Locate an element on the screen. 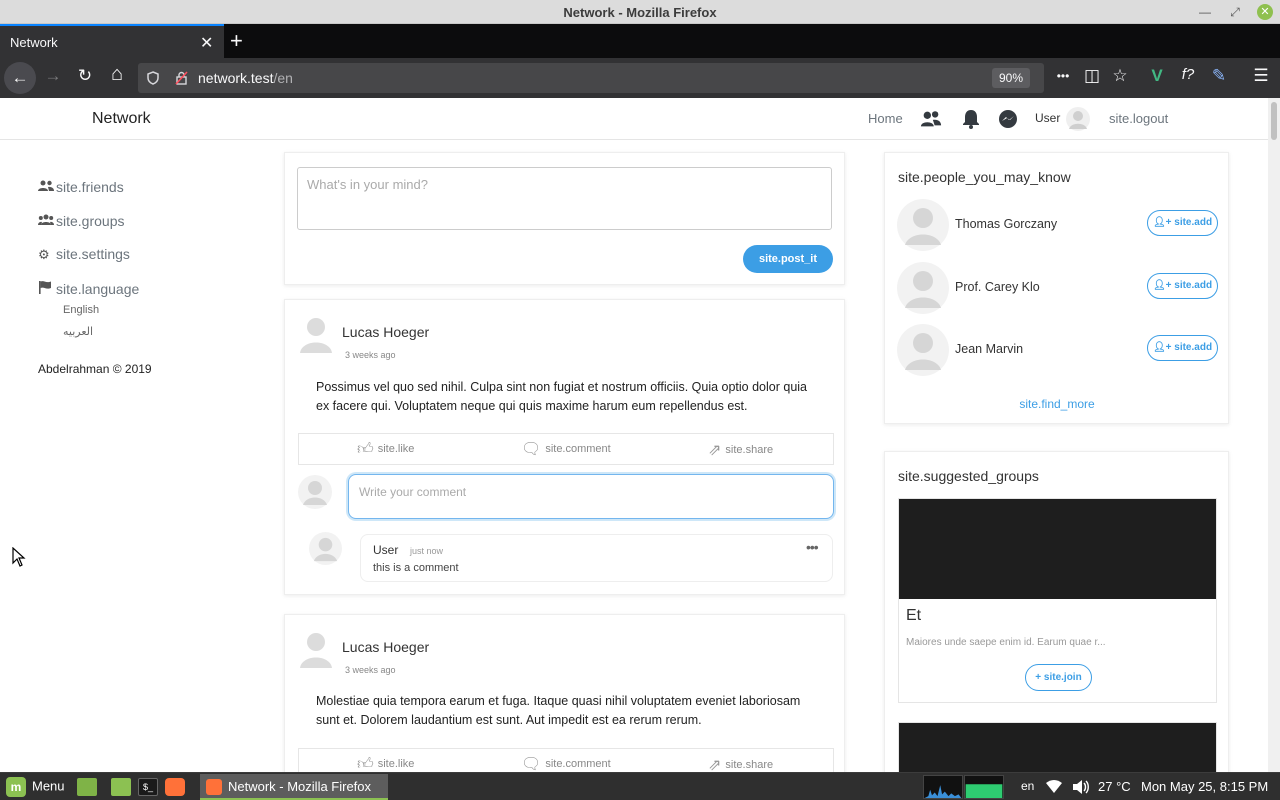 This screenshot has height=800, width=1280. home-icon: ⌂ is located at coordinates (117, 74).